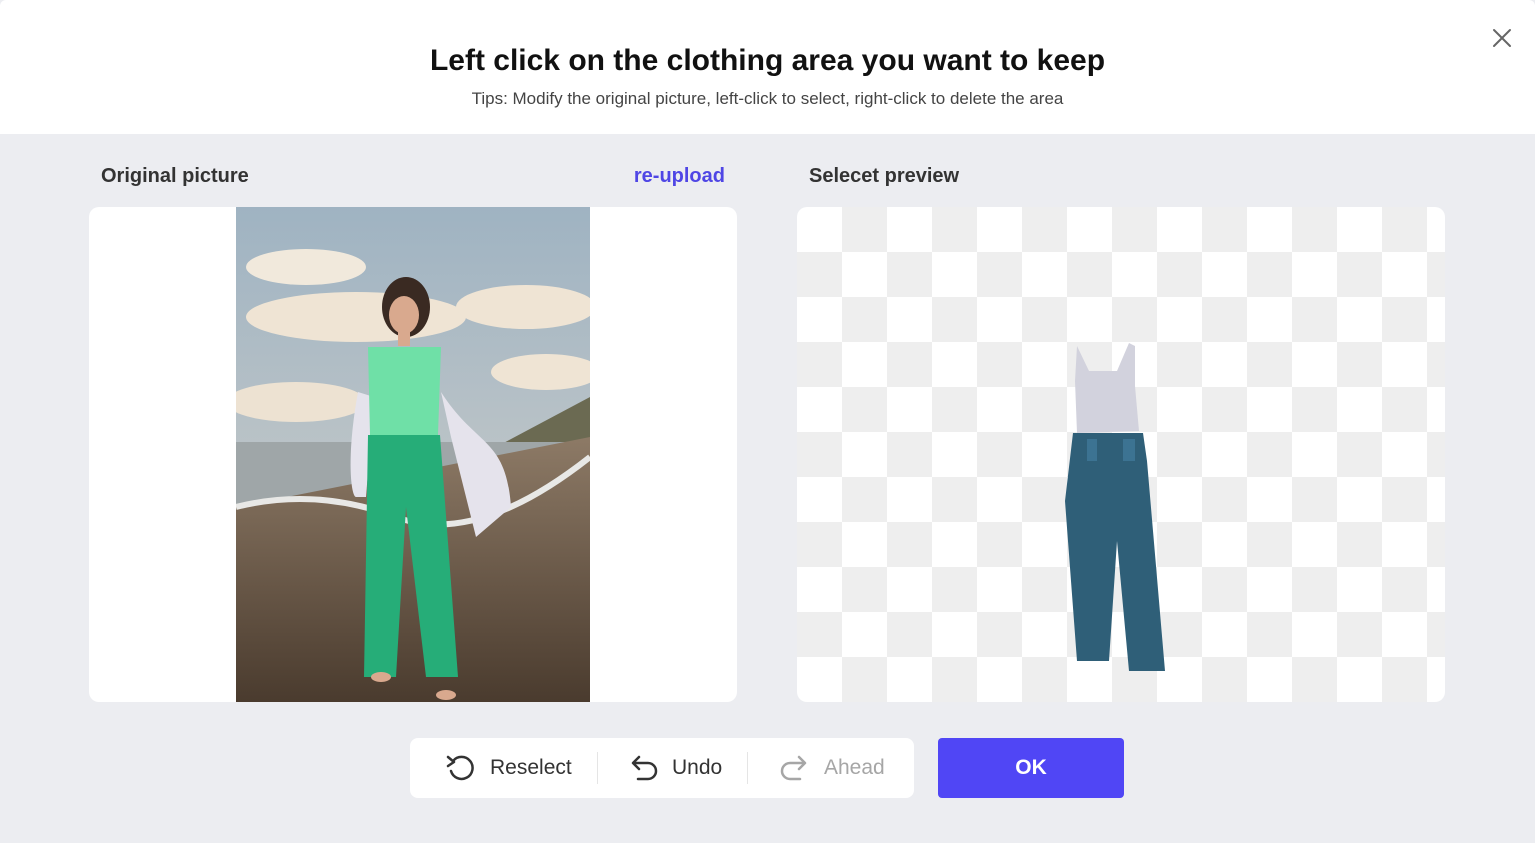 Image resolution: width=1535 pixels, height=843 pixels. Describe the element at coordinates (460, 768) in the screenshot. I see `reselect-icon` at that location.